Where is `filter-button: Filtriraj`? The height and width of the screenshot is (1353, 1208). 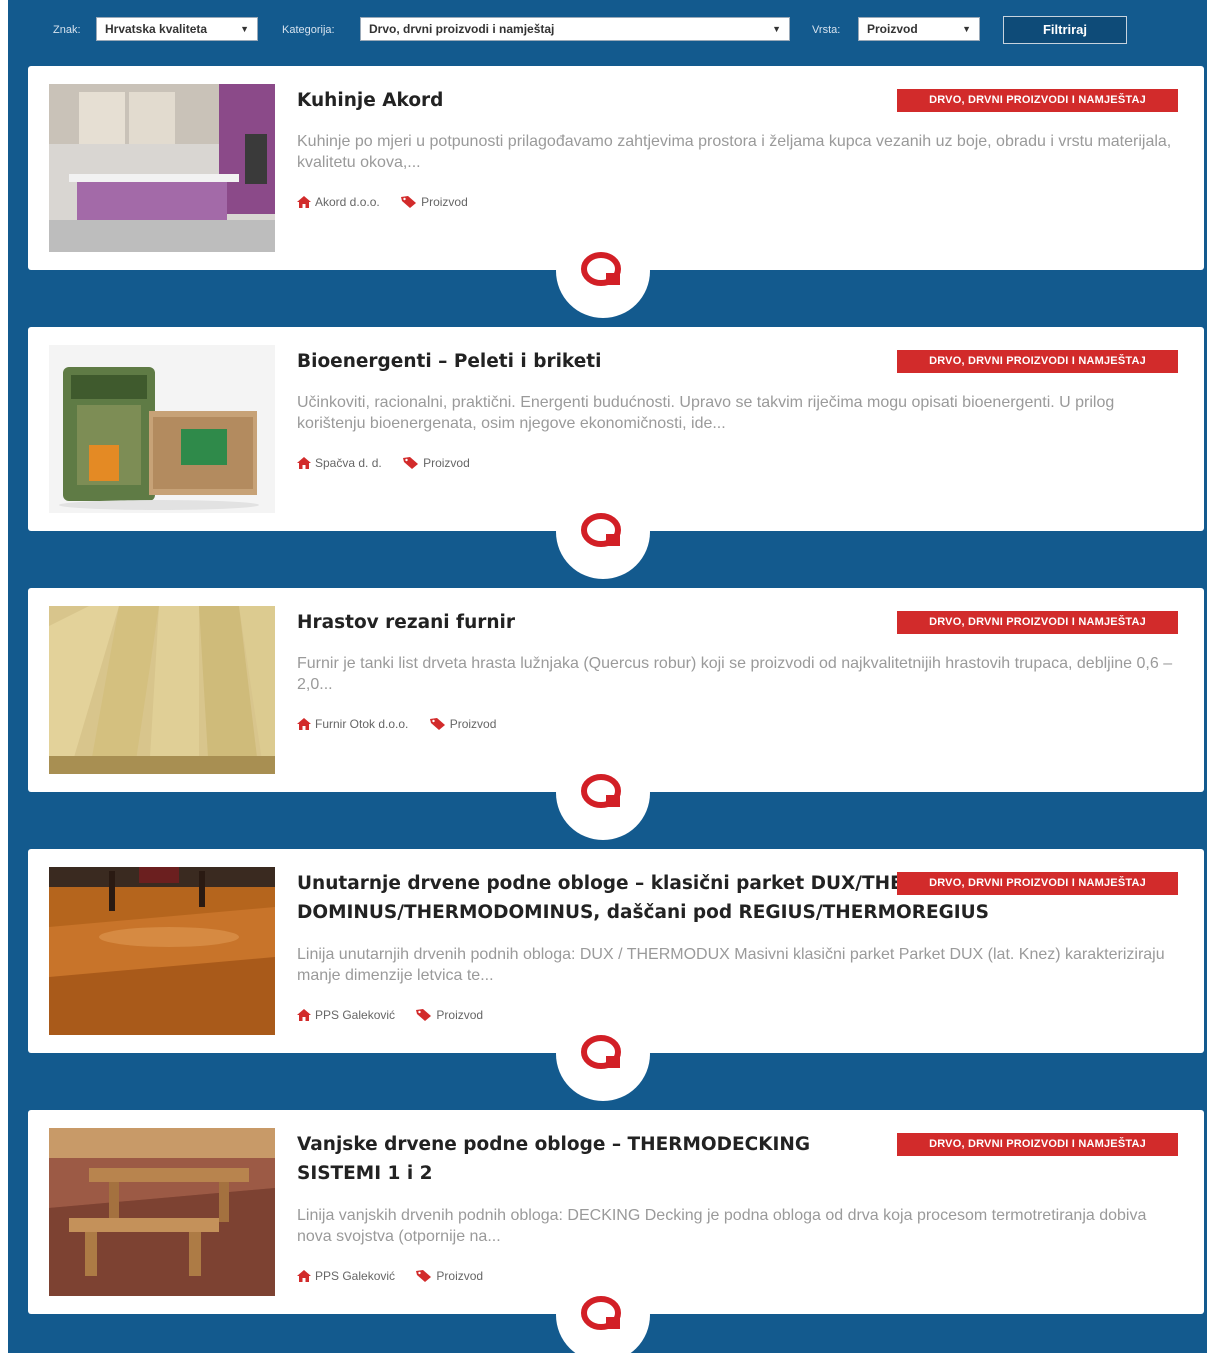
filter-button: Filtriraj is located at coordinates (1065, 30).